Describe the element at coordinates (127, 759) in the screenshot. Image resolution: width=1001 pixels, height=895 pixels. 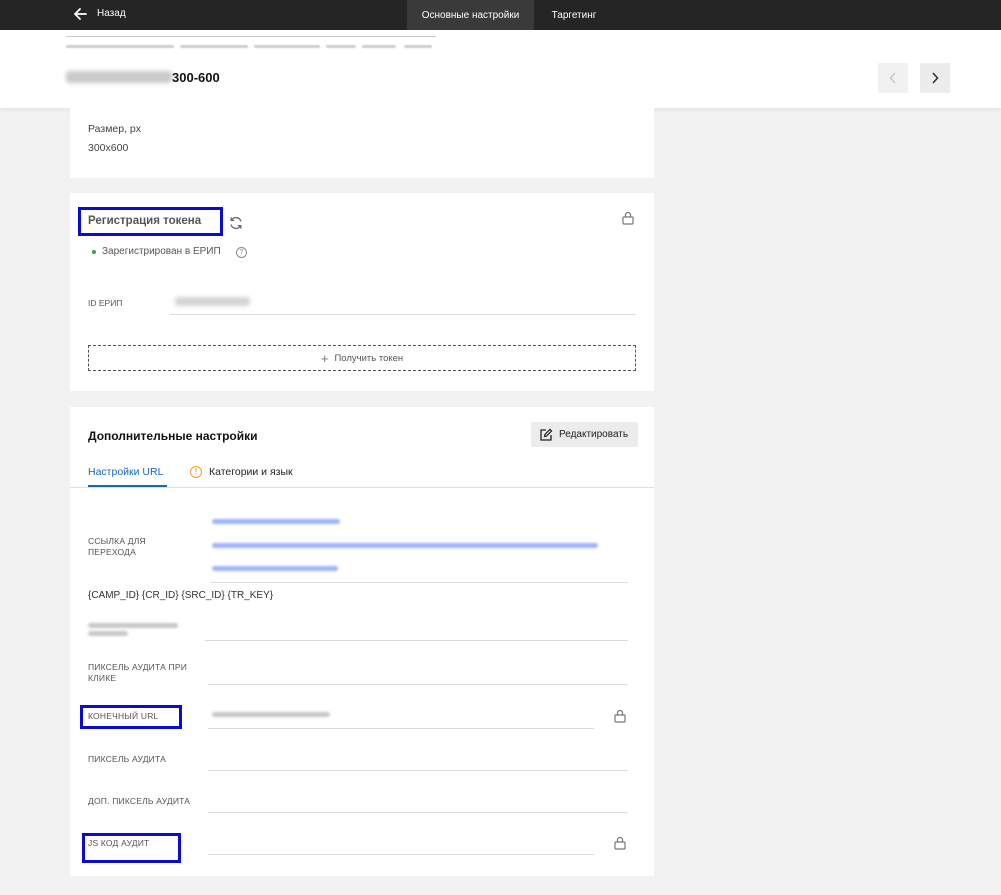
I see `pixel-label: ПИКСЕЛЬ АУДИТА` at that location.